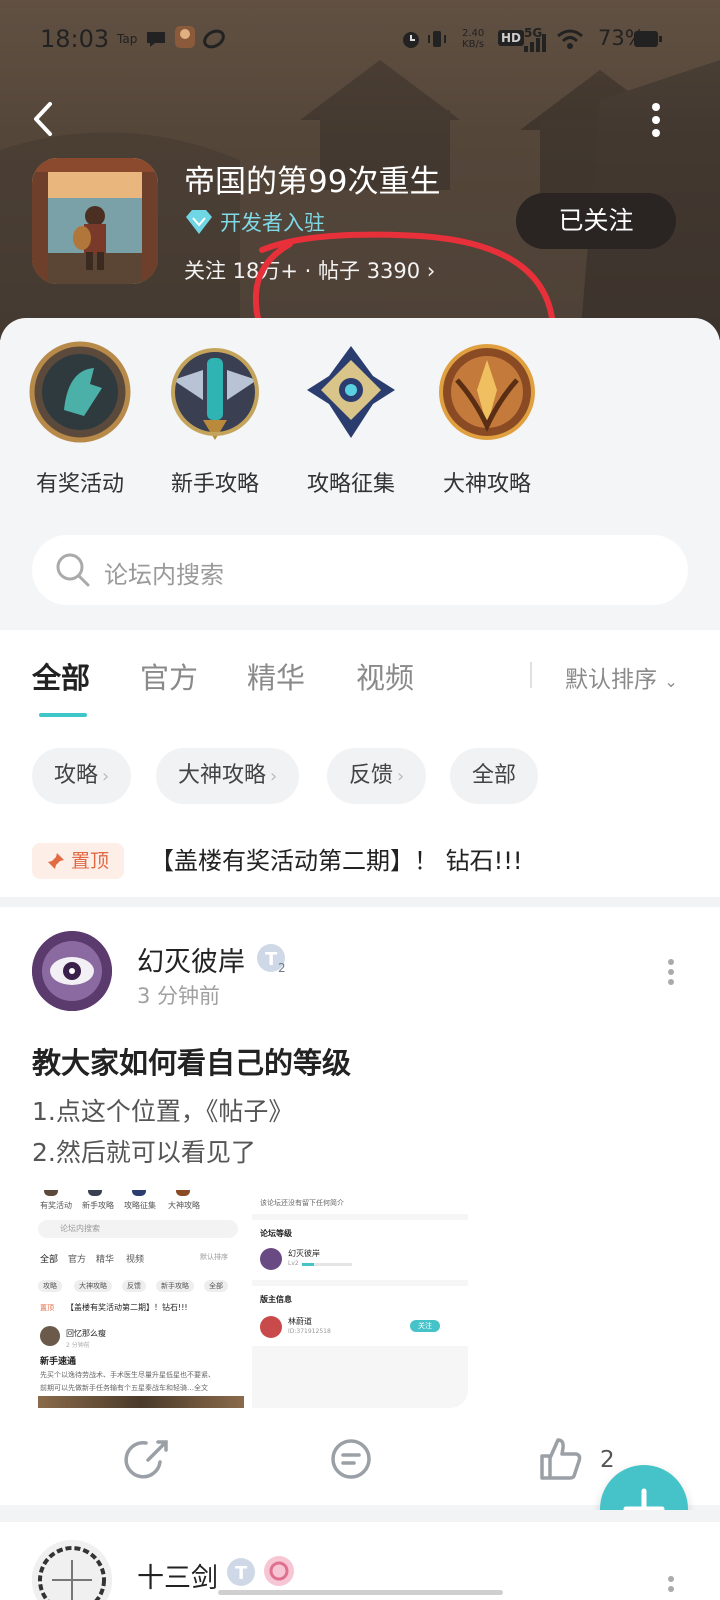 The height and width of the screenshot is (1600, 720). What do you see at coordinates (114, 1193) in the screenshot?
I see `mini-badges` at bounding box center [114, 1193].